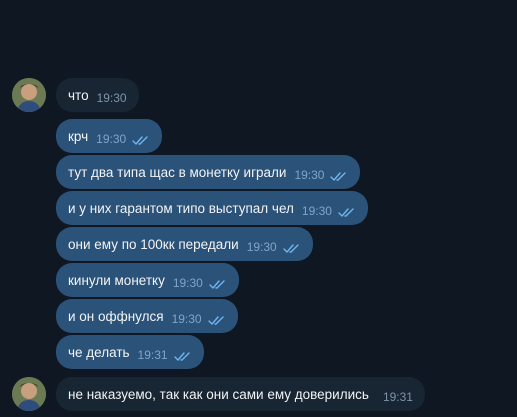 The width and height of the screenshot is (517, 417). What do you see at coordinates (78, 136) in the screenshot?
I see `message-text: крч` at bounding box center [78, 136].